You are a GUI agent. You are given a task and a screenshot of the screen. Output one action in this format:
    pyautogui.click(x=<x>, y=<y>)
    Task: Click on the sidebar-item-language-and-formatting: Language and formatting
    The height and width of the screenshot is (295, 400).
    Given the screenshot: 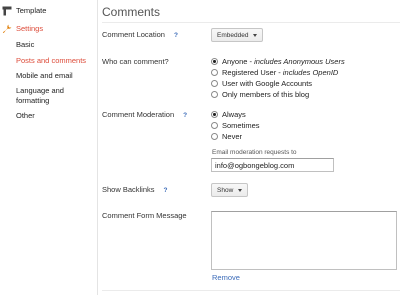 What is the action you would take?
    pyautogui.click(x=55, y=95)
    